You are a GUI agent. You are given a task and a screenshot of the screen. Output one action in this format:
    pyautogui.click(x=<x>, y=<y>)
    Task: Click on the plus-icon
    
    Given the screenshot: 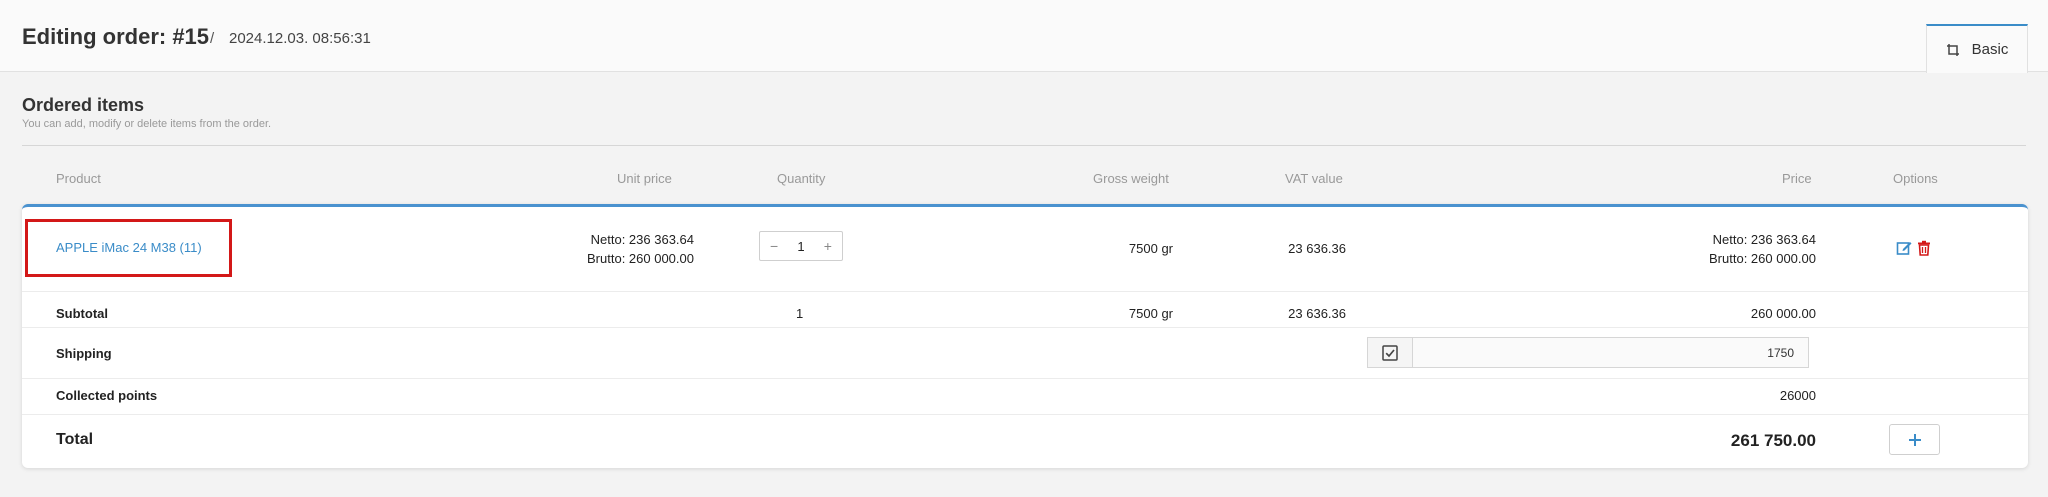 What is the action you would take?
    pyautogui.click(x=1914, y=439)
    